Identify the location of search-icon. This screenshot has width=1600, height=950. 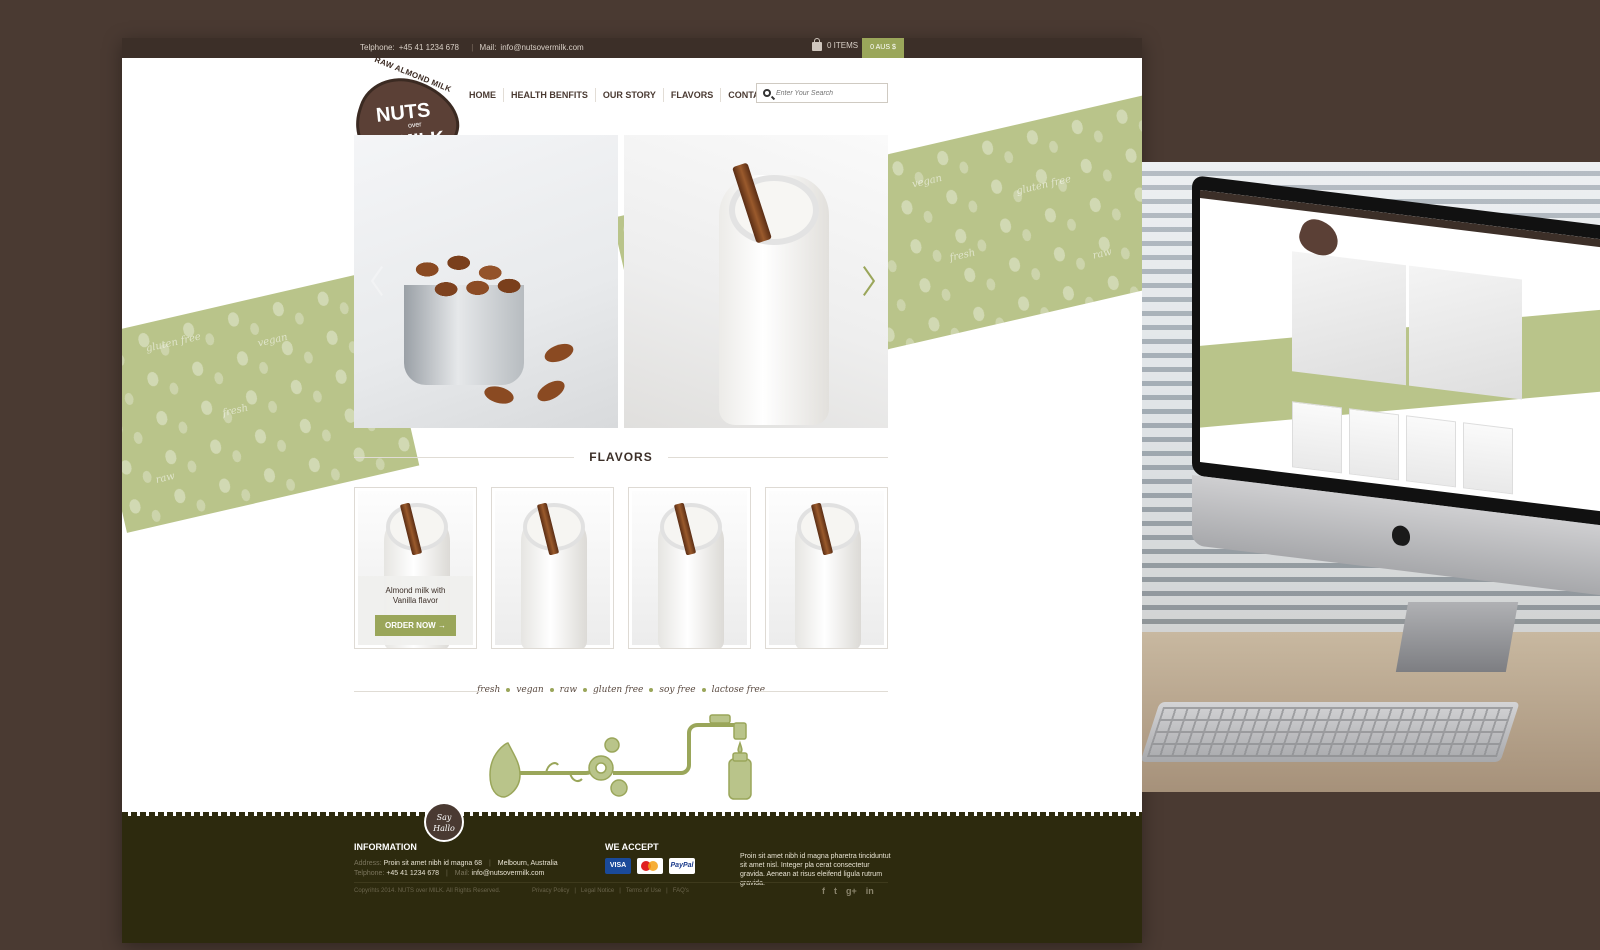
(767, 93).